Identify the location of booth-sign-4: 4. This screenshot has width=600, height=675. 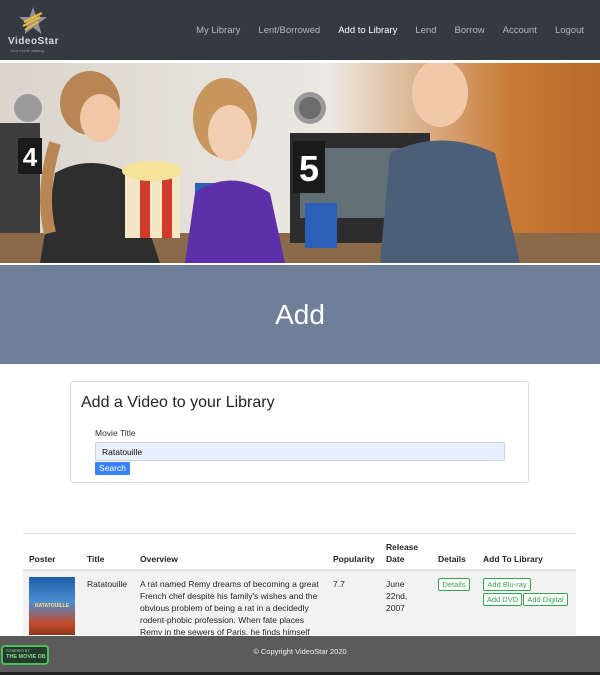
(30, 157).